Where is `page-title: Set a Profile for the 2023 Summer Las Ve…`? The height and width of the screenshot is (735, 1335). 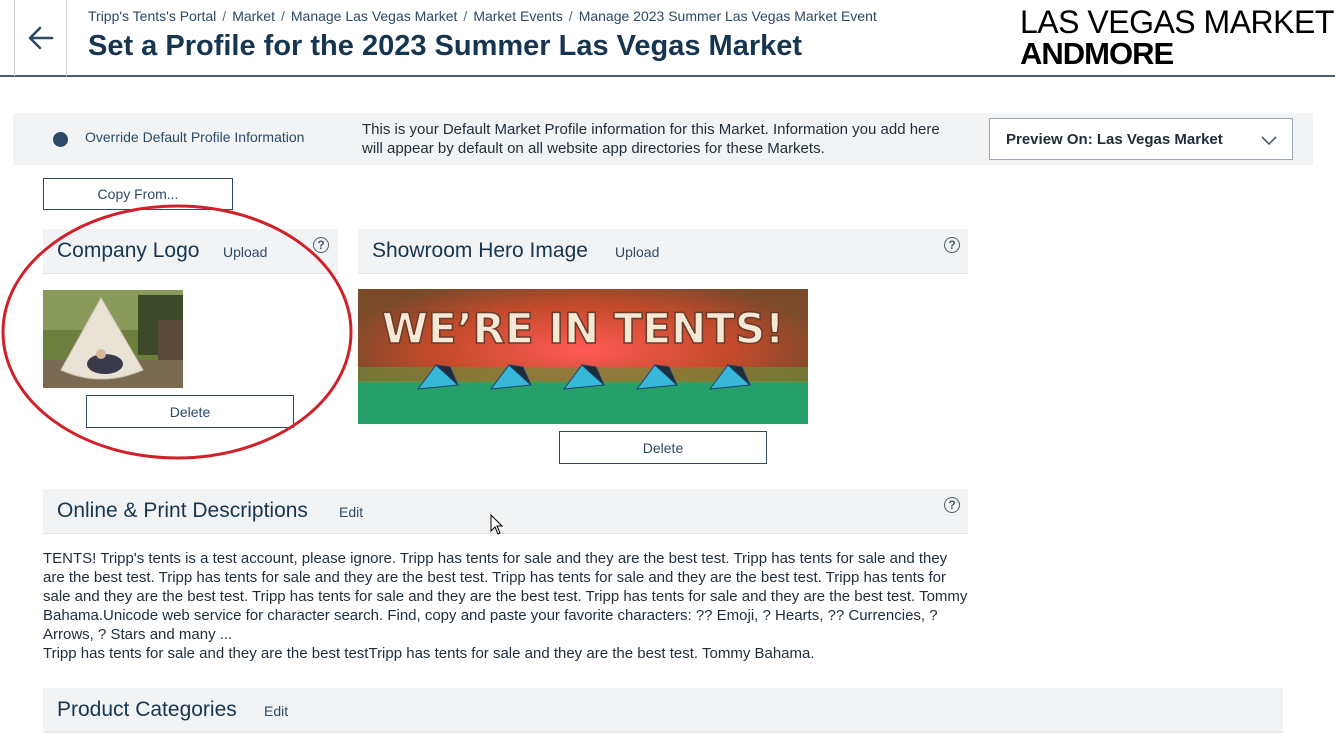 page-title: Set a Profile for the 2023 Summer Las Ve… is located at coordinates (445, 46).